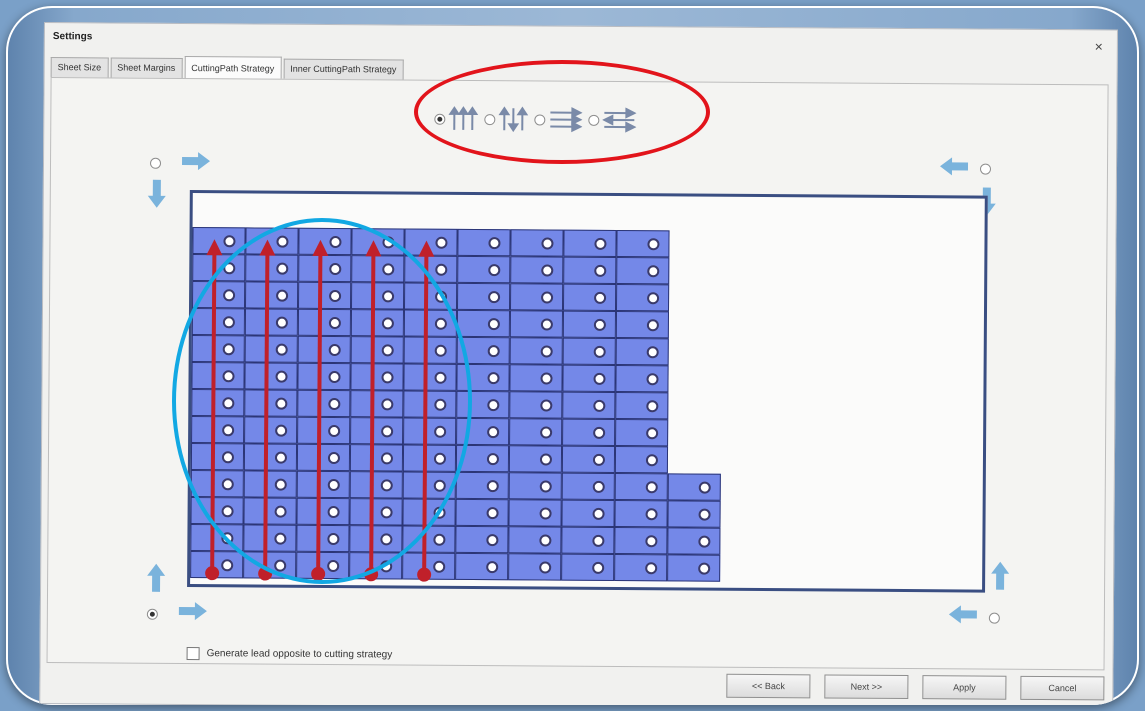  What do you see at coordinates (619, 120) in the screenshot?
I see `horizontal-alternating-arrows-icon` at bounding box center [619, 120].